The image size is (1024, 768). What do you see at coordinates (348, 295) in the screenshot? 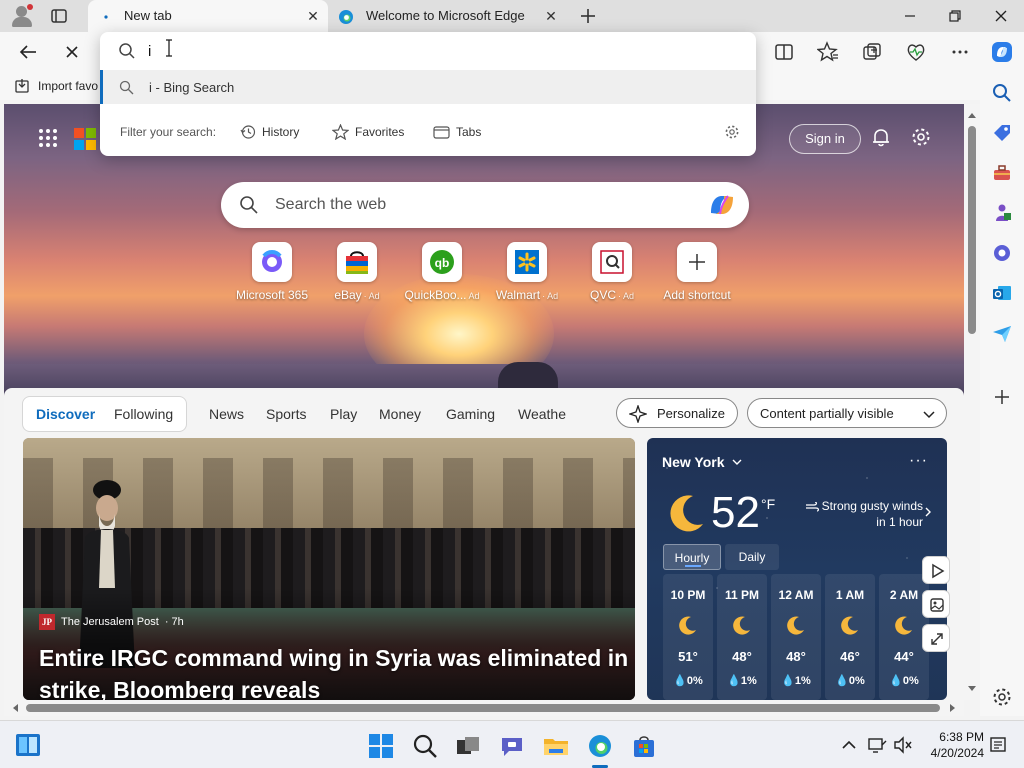
I see `shortcut-label: eBay` at bounding box center [348, 295].